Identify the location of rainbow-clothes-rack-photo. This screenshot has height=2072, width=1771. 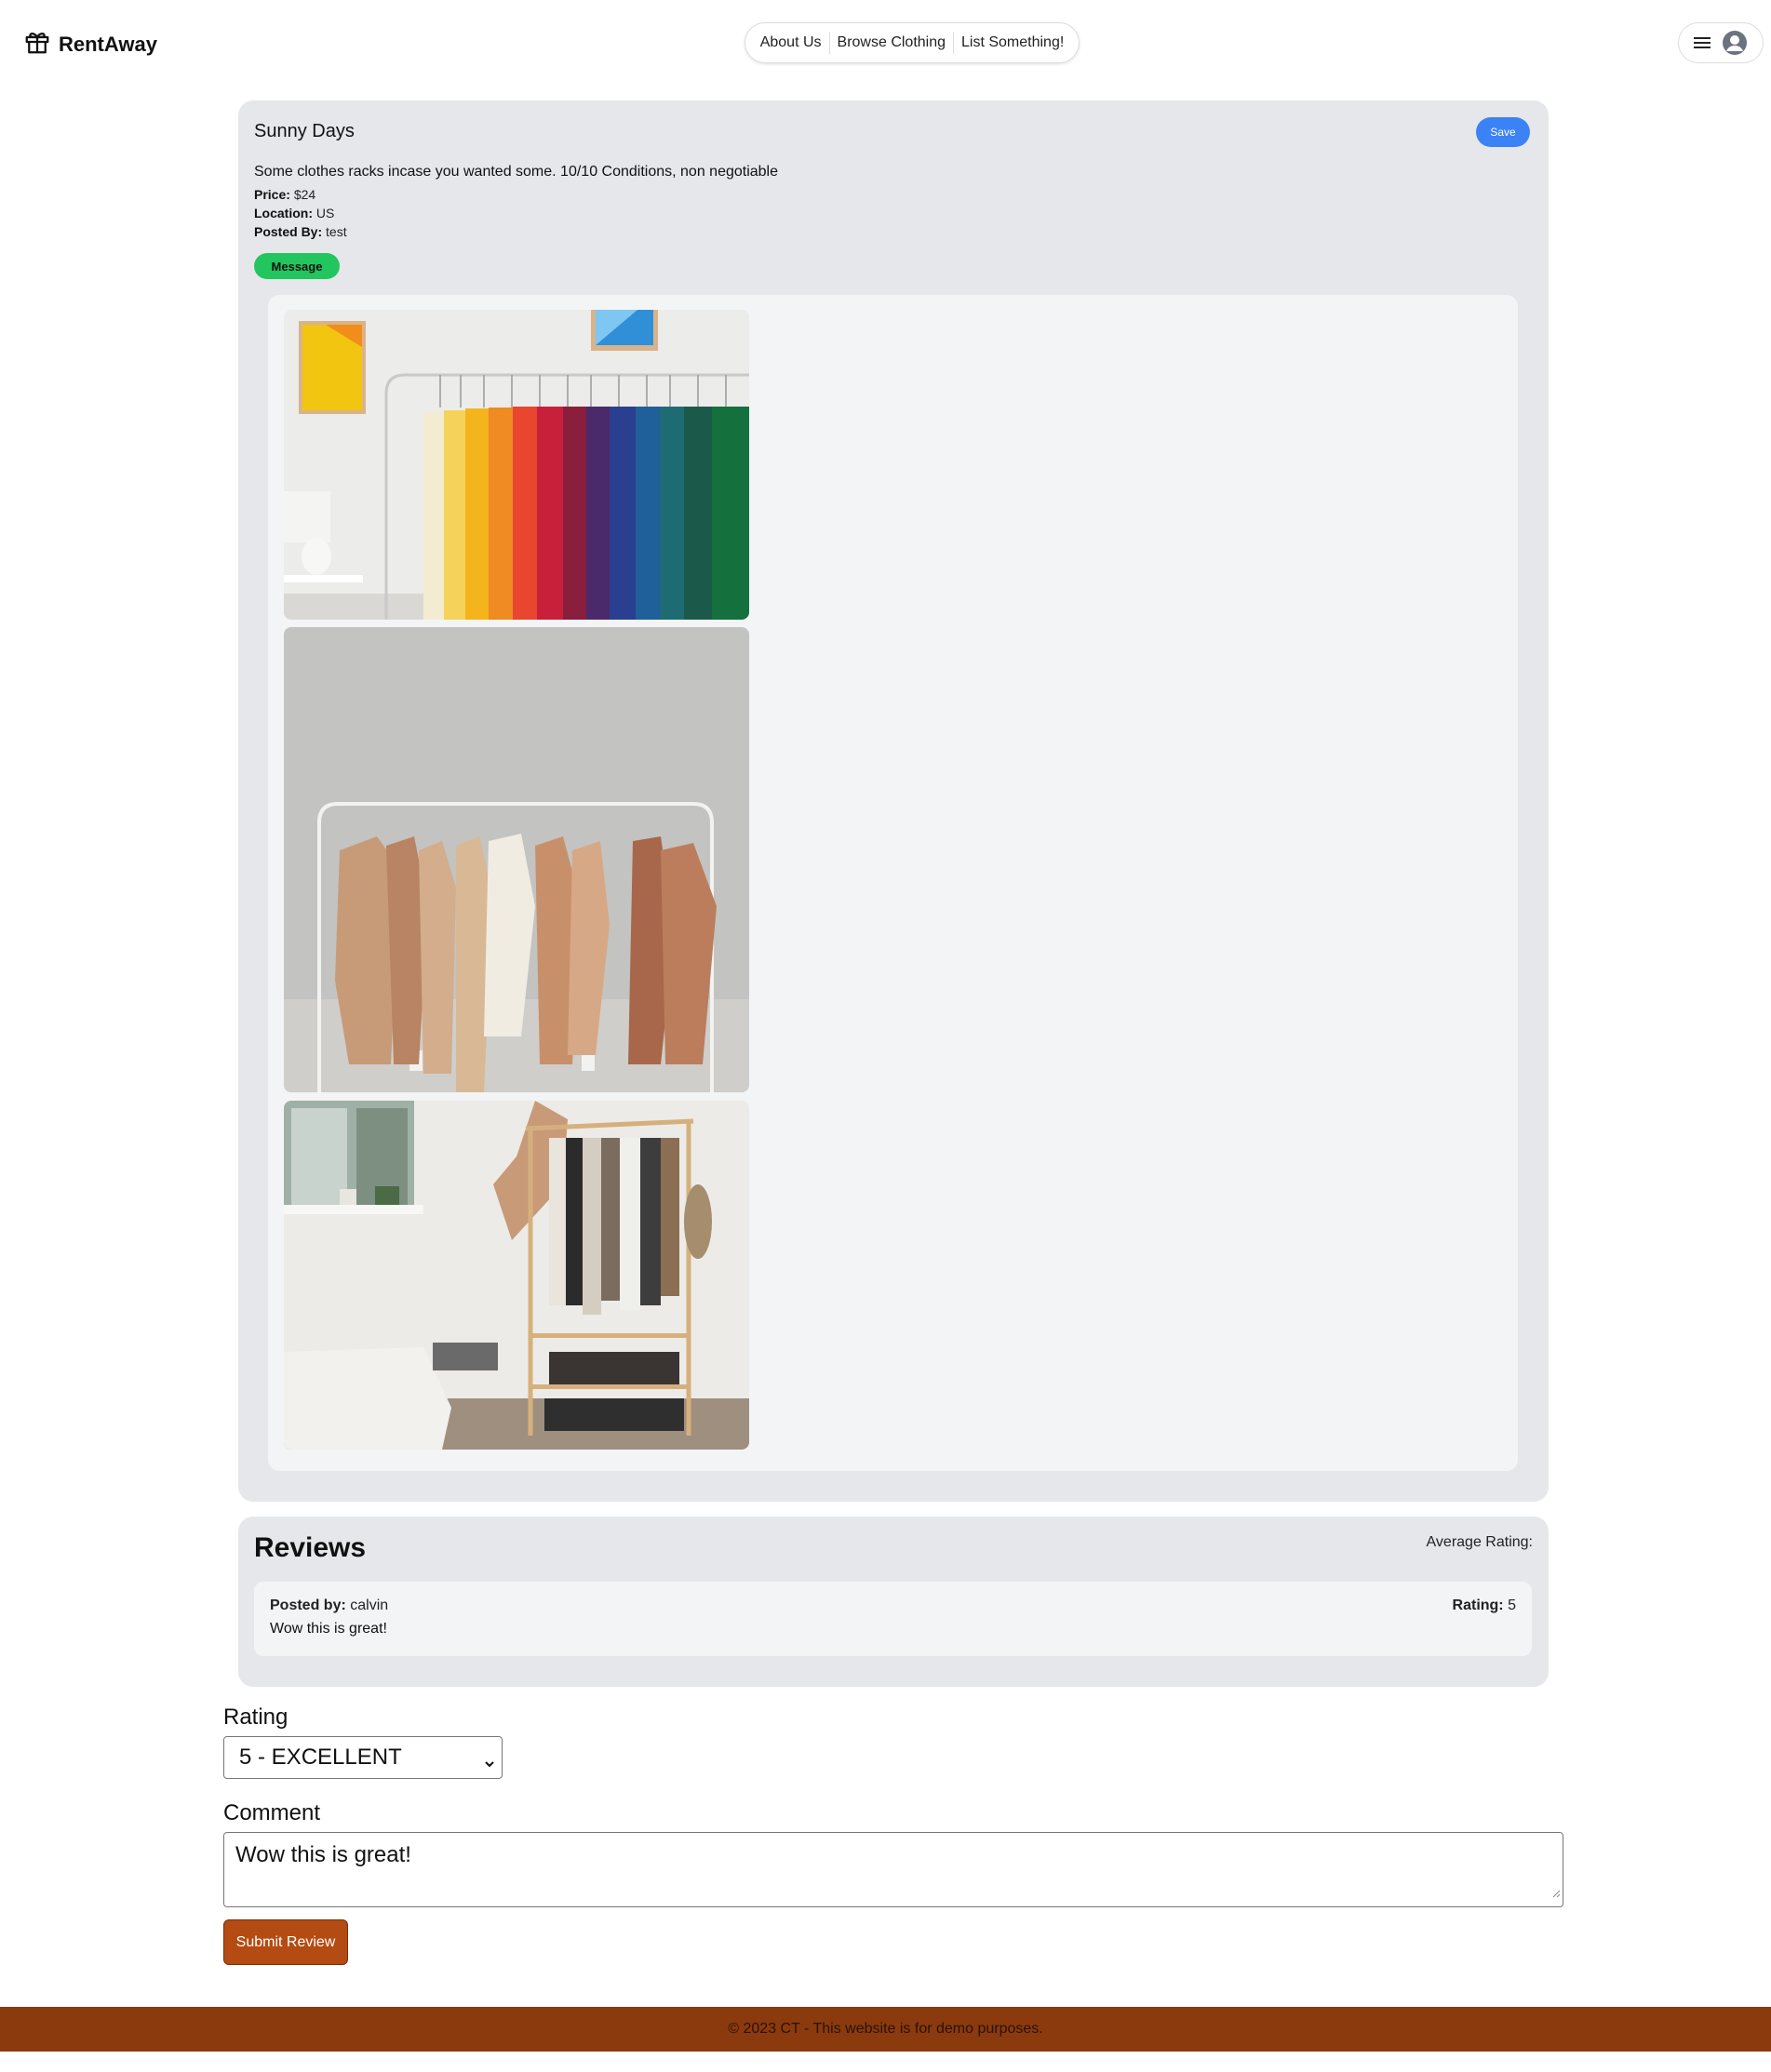
(516, 465).